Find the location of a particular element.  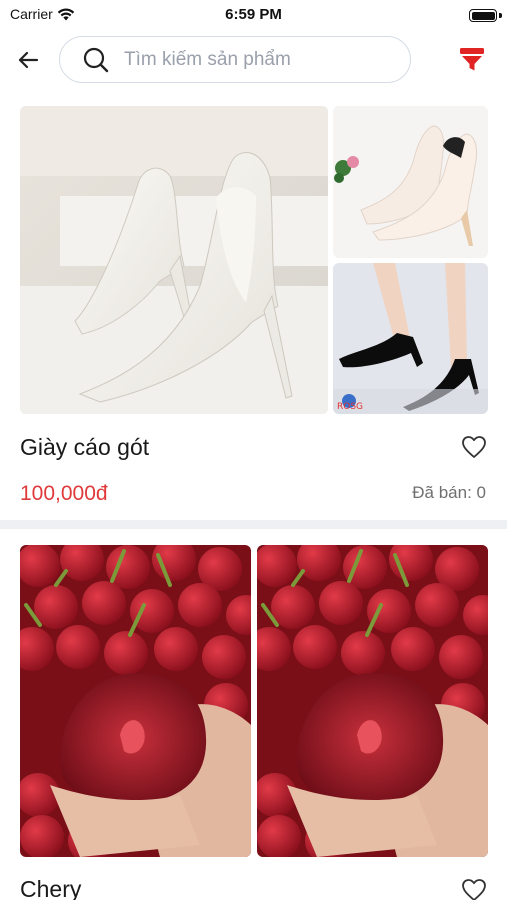

search-header is located at coordinates (253, 60).